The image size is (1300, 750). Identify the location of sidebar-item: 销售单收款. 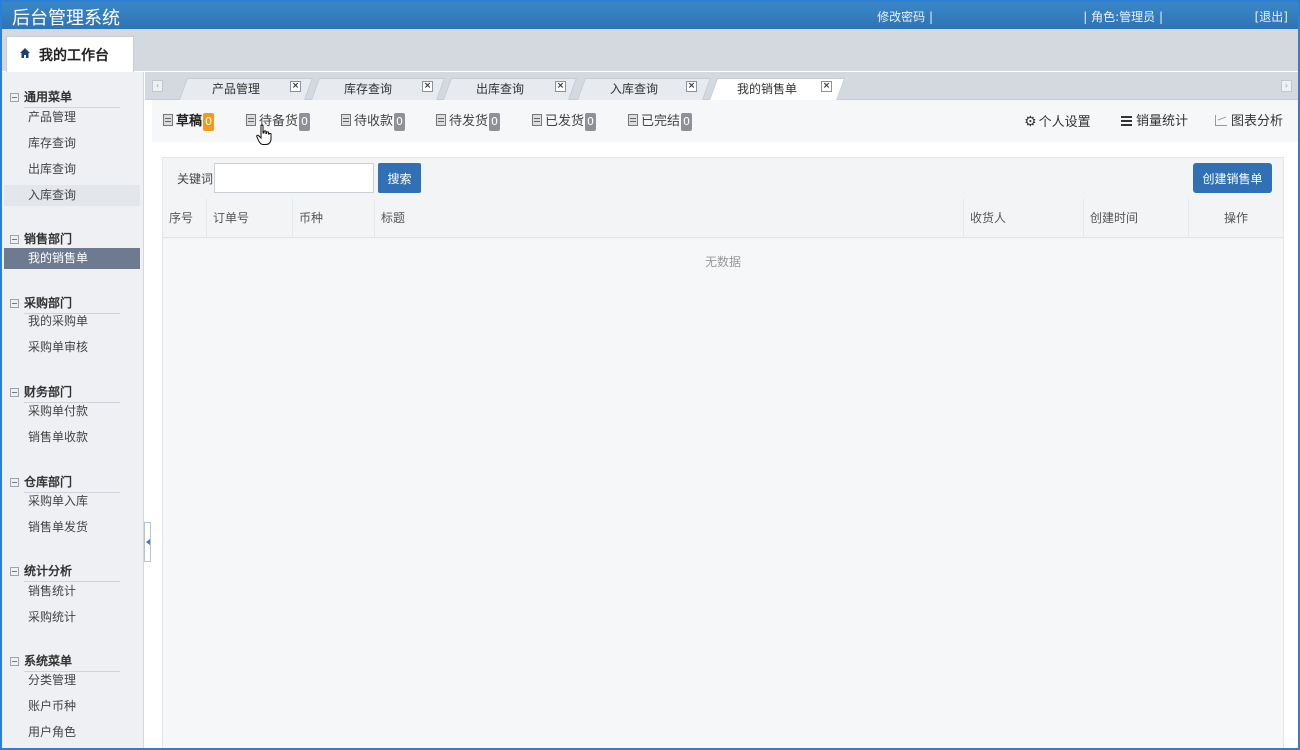
(72, 437).